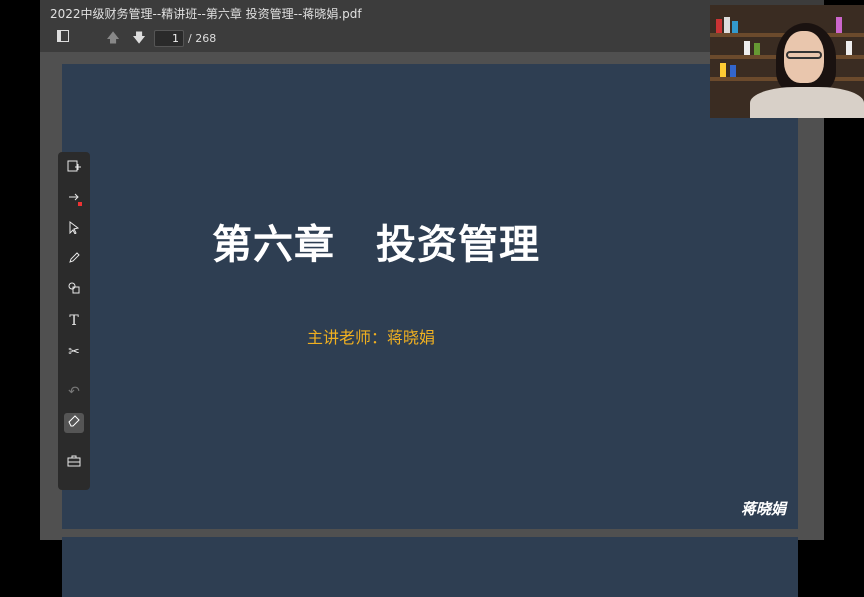 The image size is (864, 597). I want to click on text-icon: T, so click(74, 321).